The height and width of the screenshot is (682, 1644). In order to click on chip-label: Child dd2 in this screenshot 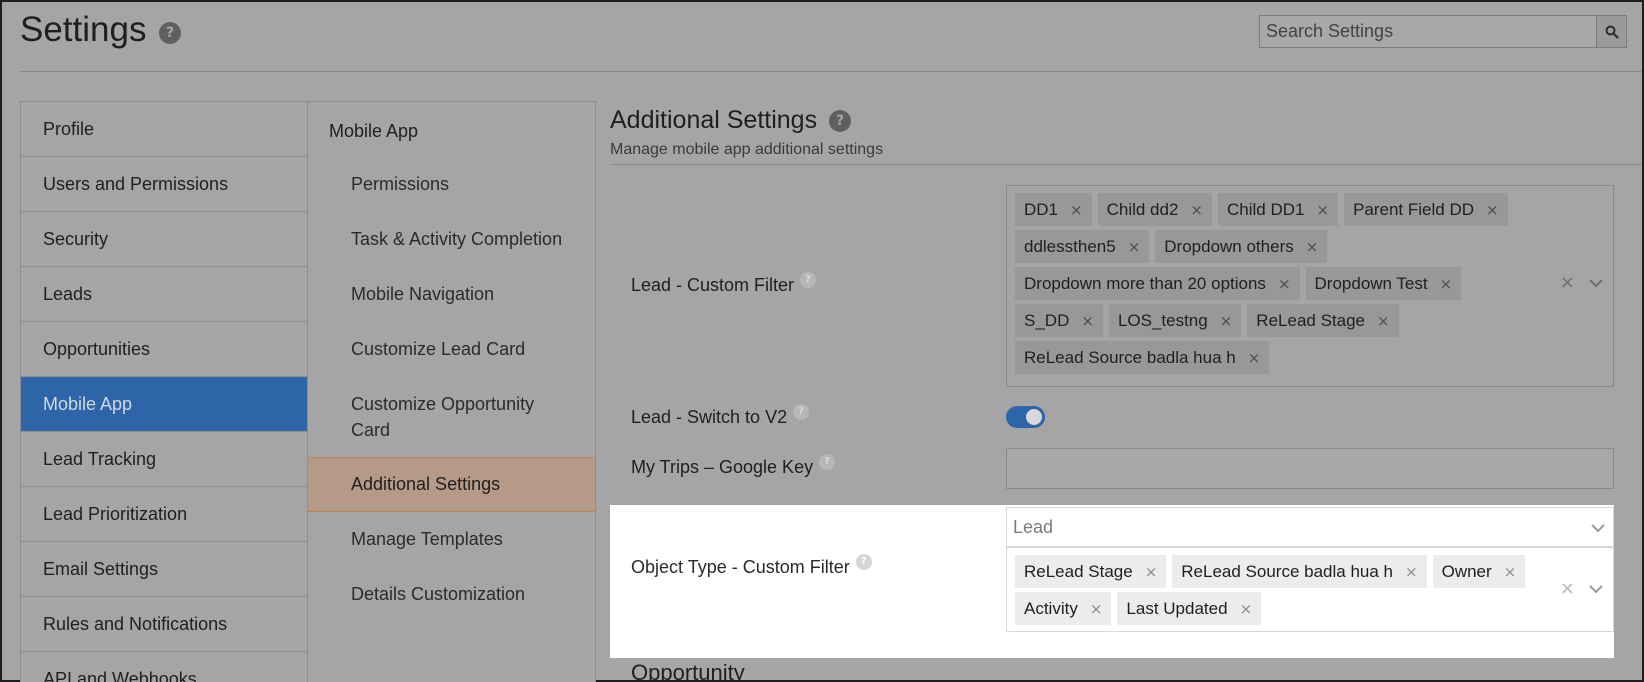, I will do `click(1142, 209)`.